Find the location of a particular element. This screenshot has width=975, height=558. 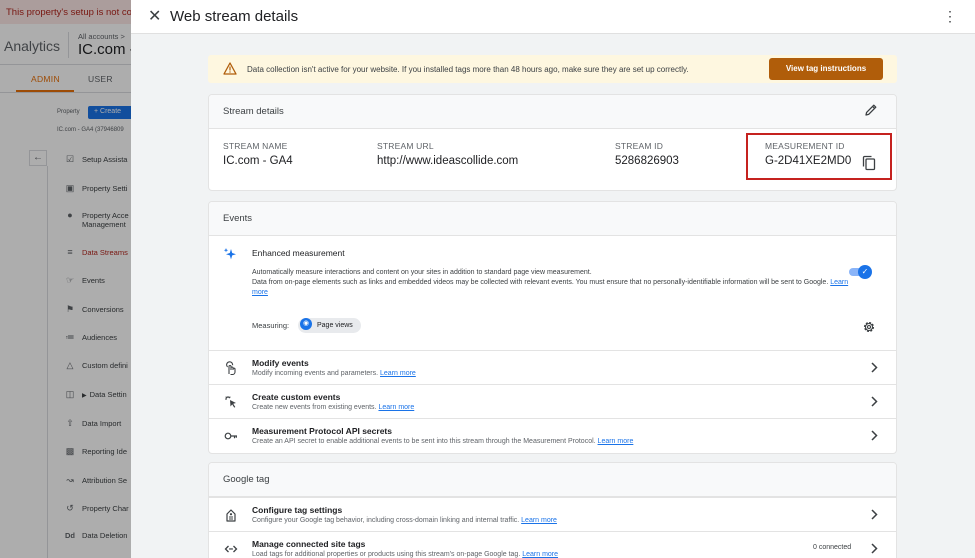

stream-name-label: STREAM NAME is located at coordinates (255, 146).